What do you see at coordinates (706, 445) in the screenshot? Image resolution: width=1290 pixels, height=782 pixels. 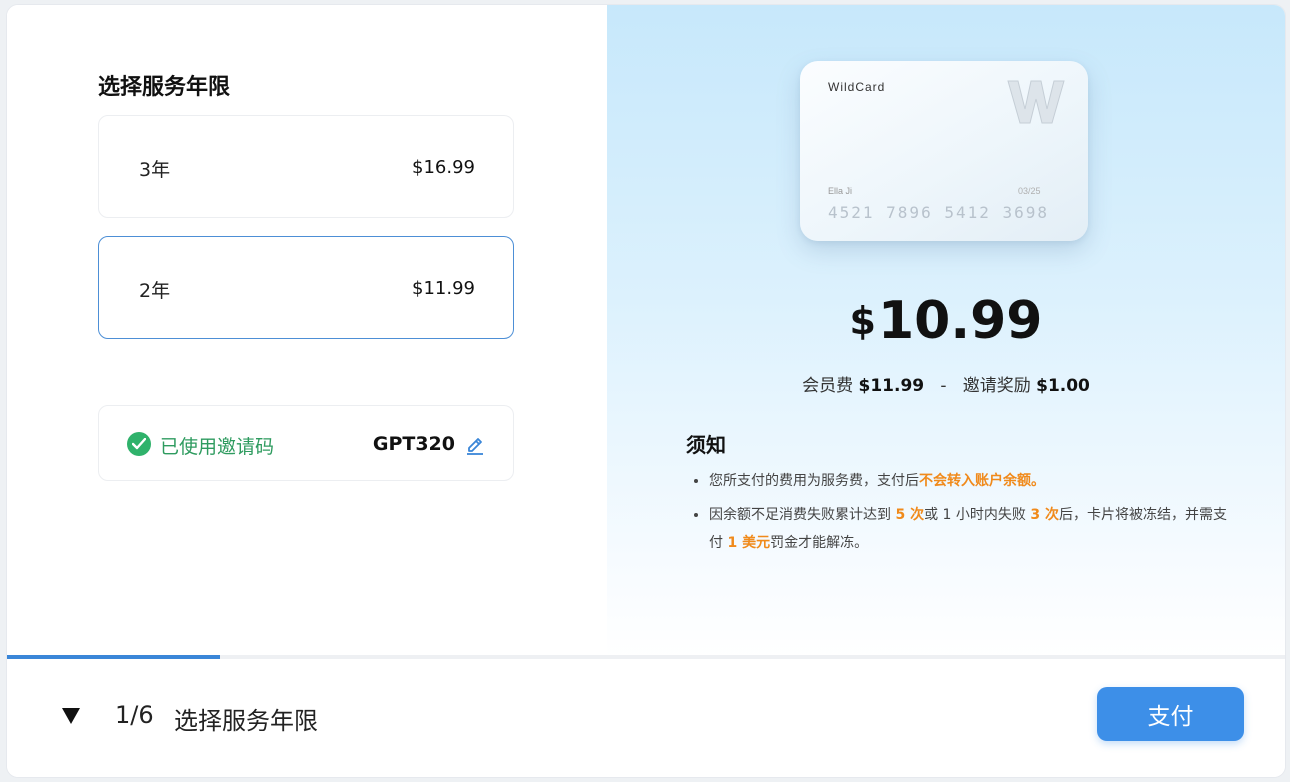 I see `notice-title: 须知` at bounding box center [706, 445].